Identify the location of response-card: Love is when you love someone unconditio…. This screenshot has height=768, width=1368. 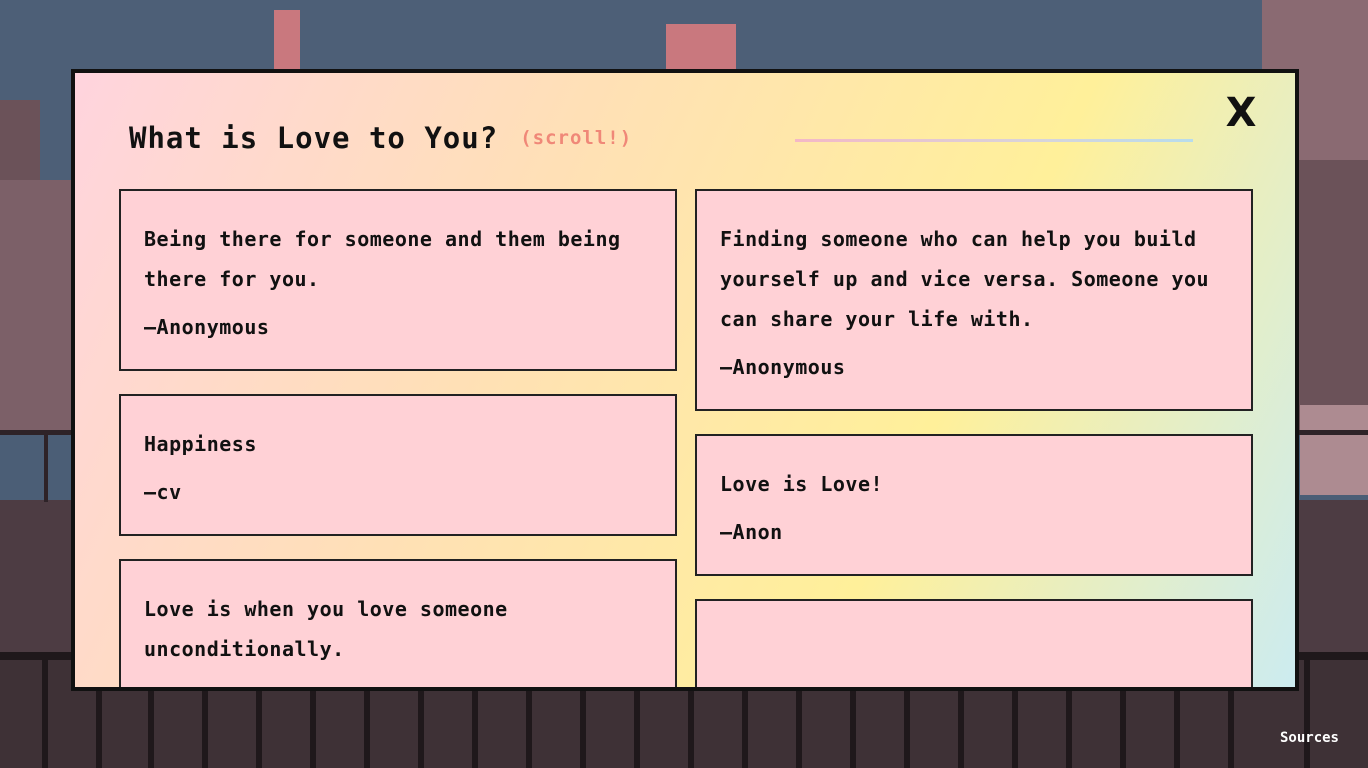
(398, 623).